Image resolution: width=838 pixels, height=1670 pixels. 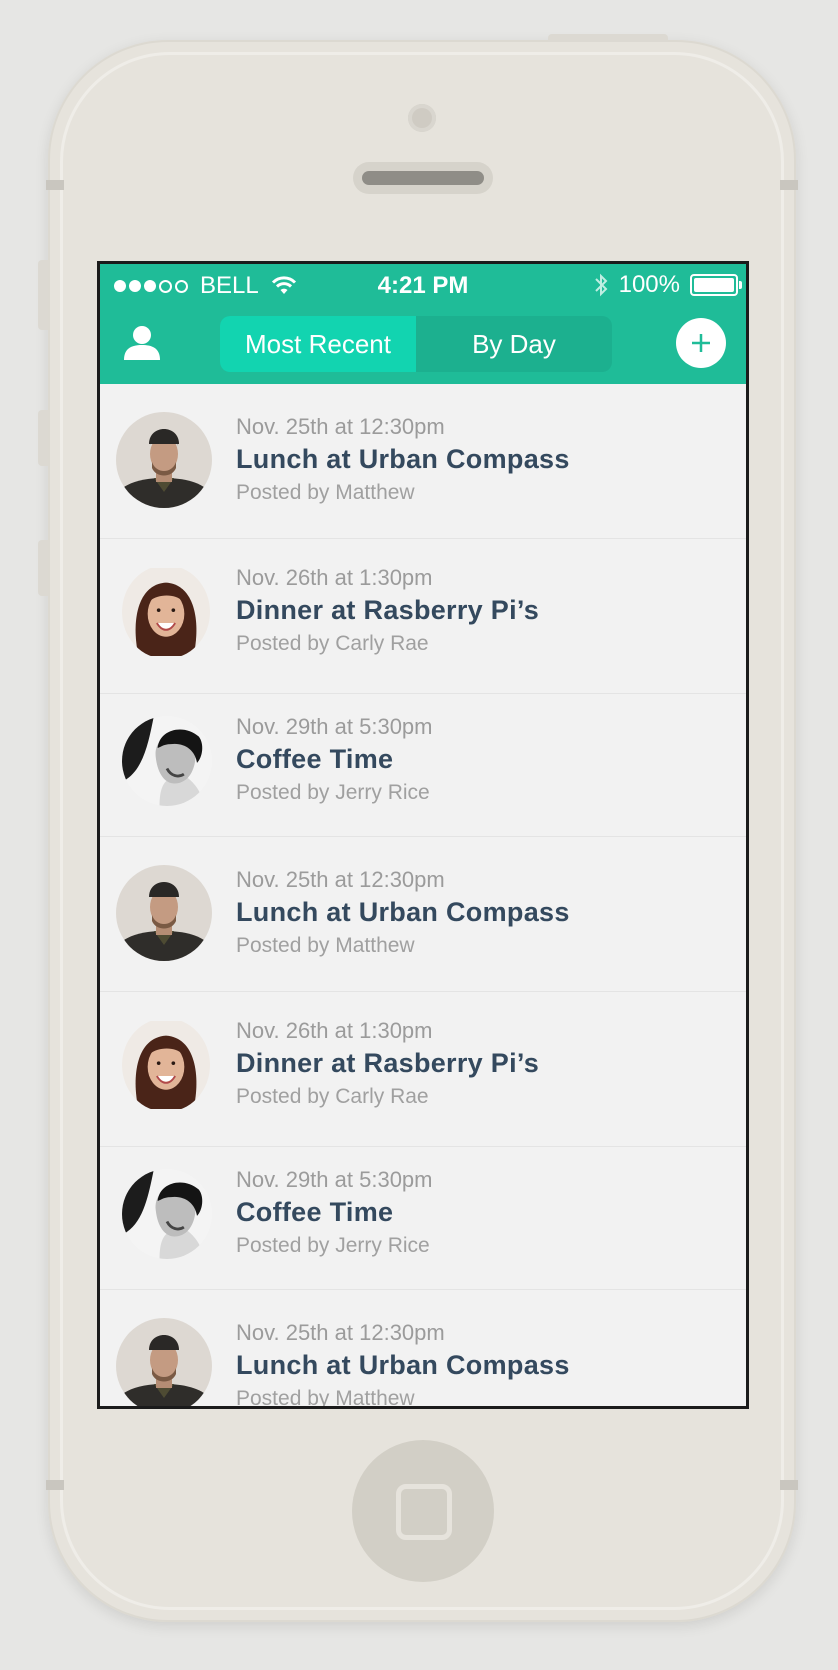 What do you see at coordinates (601, 285) in the screenshot?
I see `bluetooth-icon` at bounding box center [601, 285].